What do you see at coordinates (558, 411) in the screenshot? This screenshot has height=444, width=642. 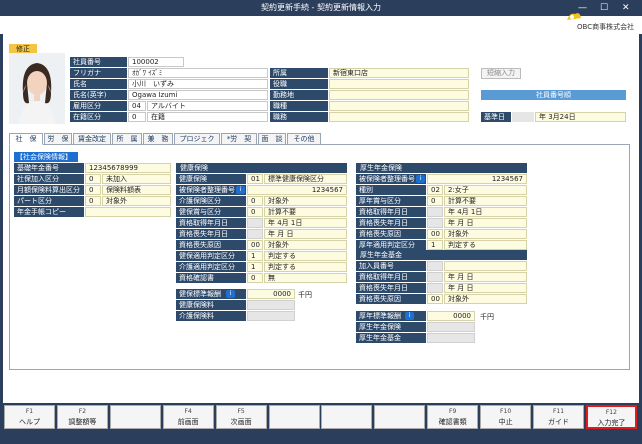 I see `fkey-code: F11` at bounding box center [558, 411].